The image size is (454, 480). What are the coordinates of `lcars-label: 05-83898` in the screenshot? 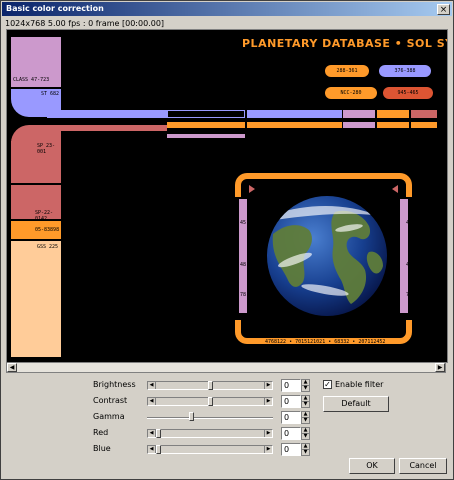 It's located at (47, 230).